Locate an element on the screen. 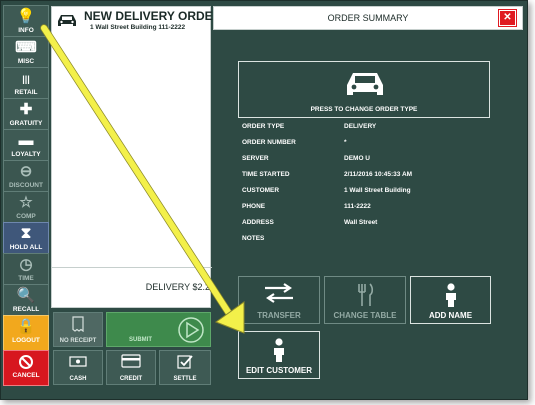 This screenshot has height=405, width=535. loyalty-label: LOYALTY is located at coordinates (26, 154).